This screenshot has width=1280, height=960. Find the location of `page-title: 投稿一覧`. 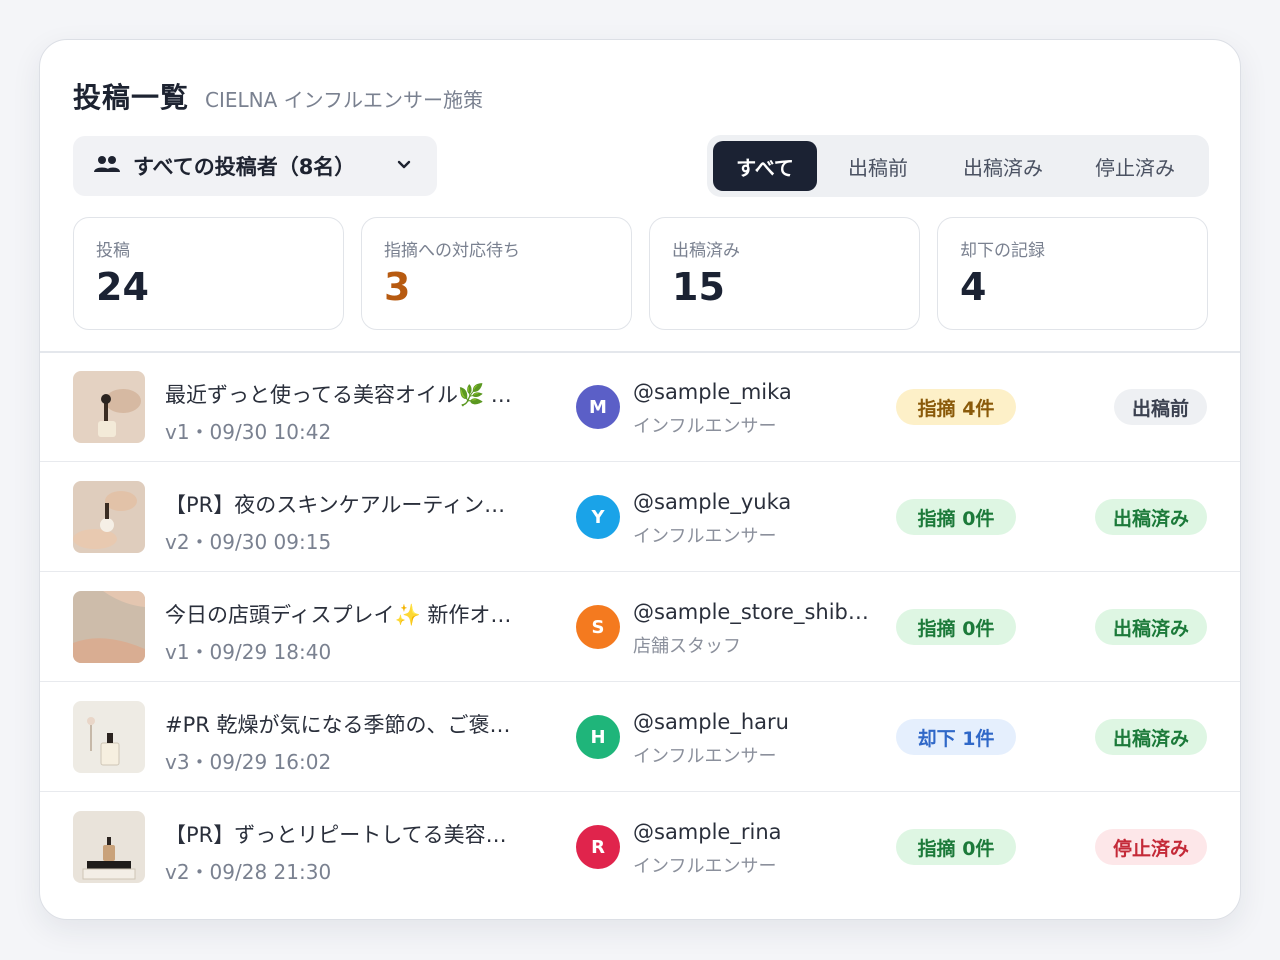

page-title: 投稿一覧 is located at coordinates (131, 97).